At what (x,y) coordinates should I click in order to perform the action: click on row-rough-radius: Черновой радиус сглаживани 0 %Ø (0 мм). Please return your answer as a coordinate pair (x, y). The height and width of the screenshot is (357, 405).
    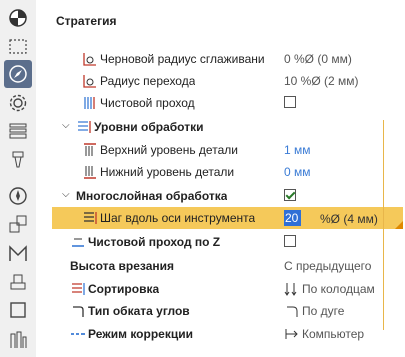
    Looking at the image, I should click on (220, 59).